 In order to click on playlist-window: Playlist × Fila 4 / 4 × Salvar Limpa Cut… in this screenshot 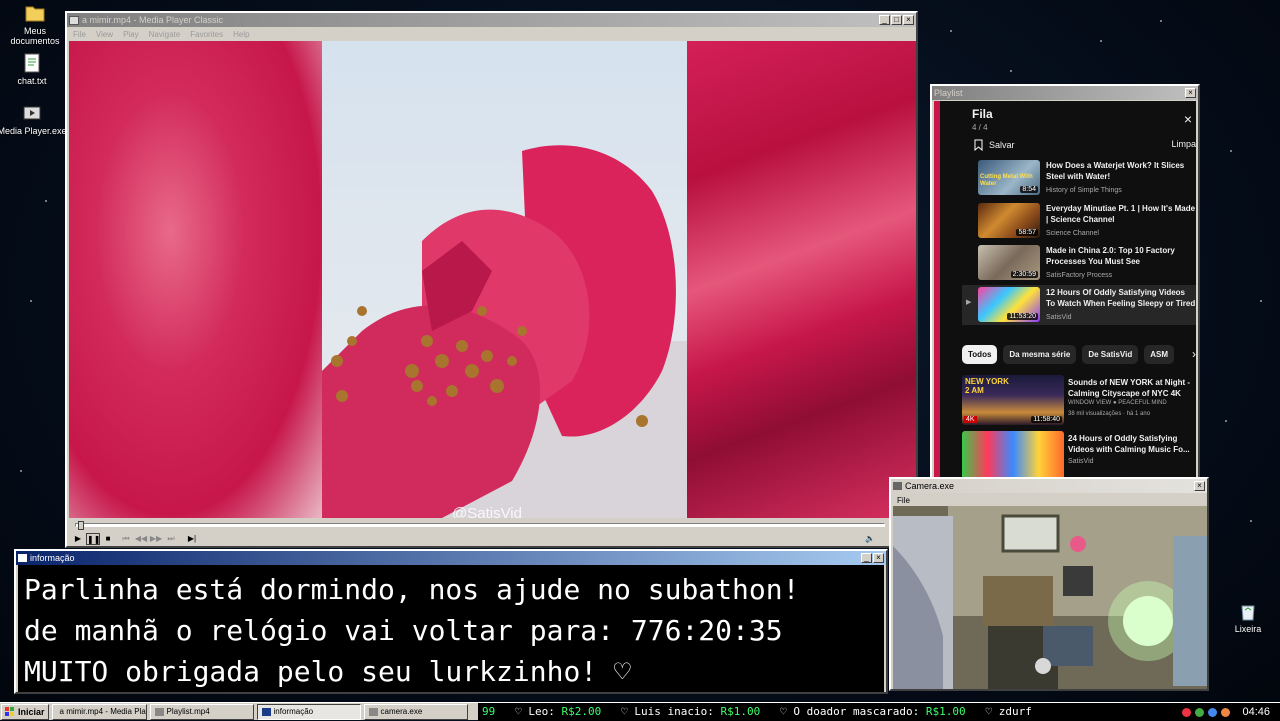, I will do `click(1065, 284)`.